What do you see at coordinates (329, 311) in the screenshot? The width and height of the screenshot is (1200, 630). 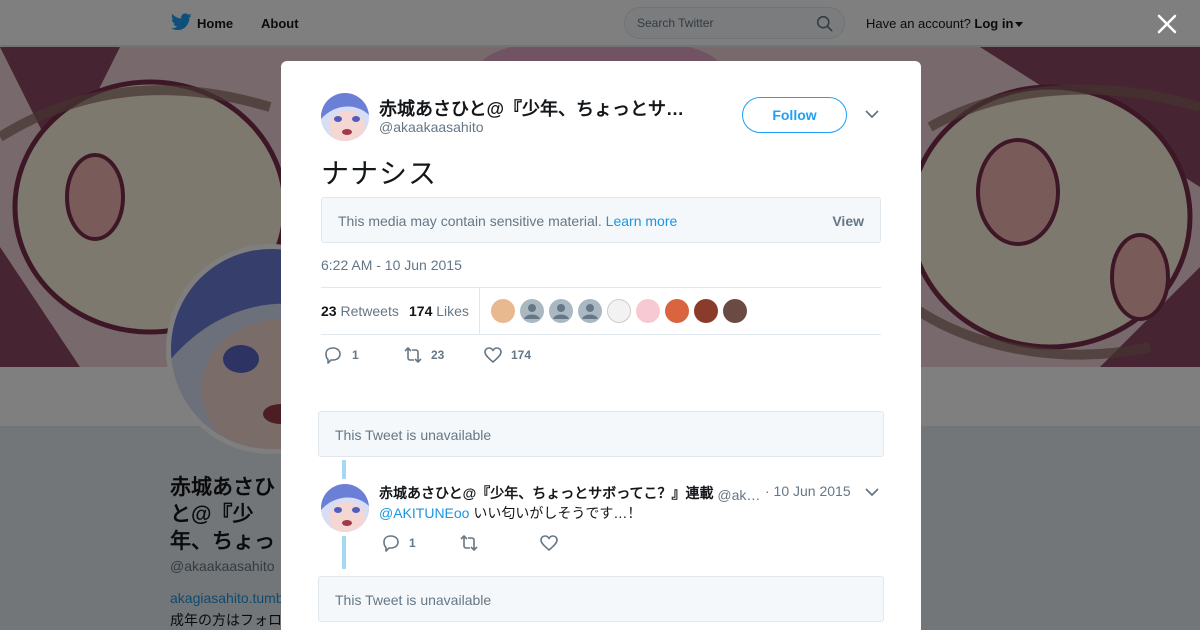 I see `retweets-count: 23` at bounding box center [329, 311].